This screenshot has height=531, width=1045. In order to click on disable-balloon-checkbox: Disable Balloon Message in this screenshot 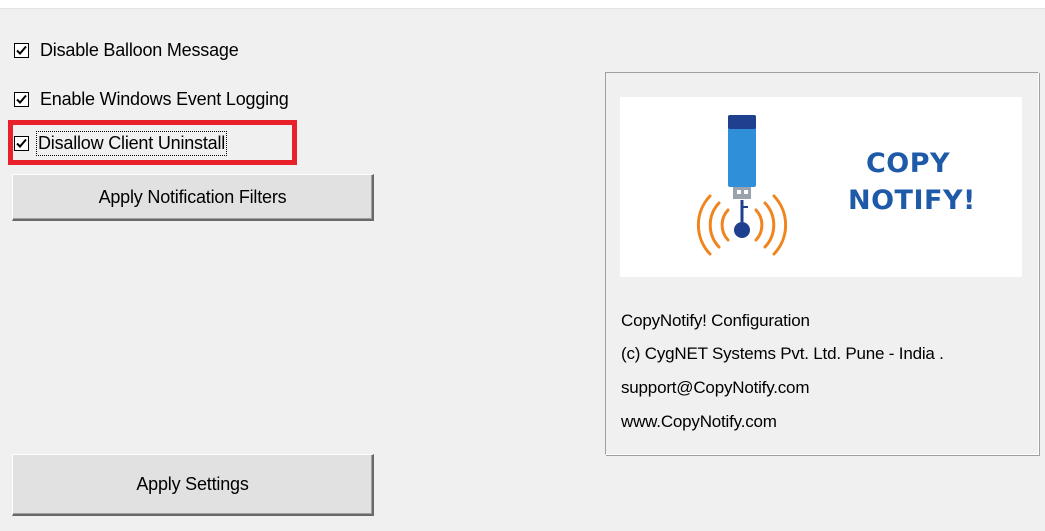, I will do `click(126, 50)`.